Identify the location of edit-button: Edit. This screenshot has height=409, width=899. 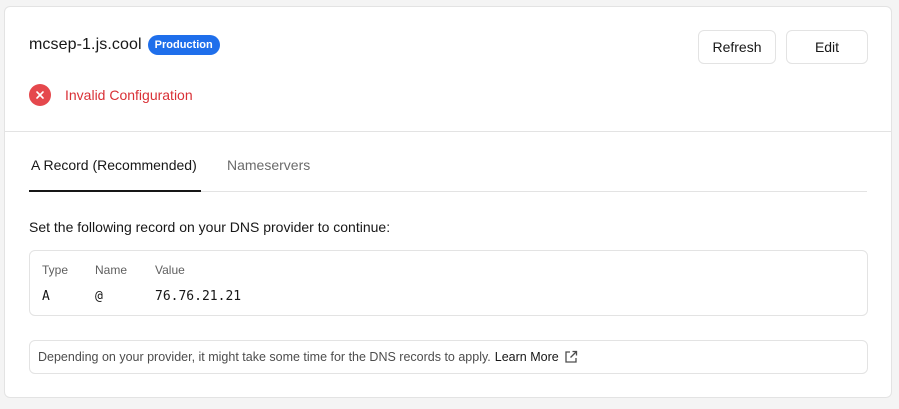
(827, 47).